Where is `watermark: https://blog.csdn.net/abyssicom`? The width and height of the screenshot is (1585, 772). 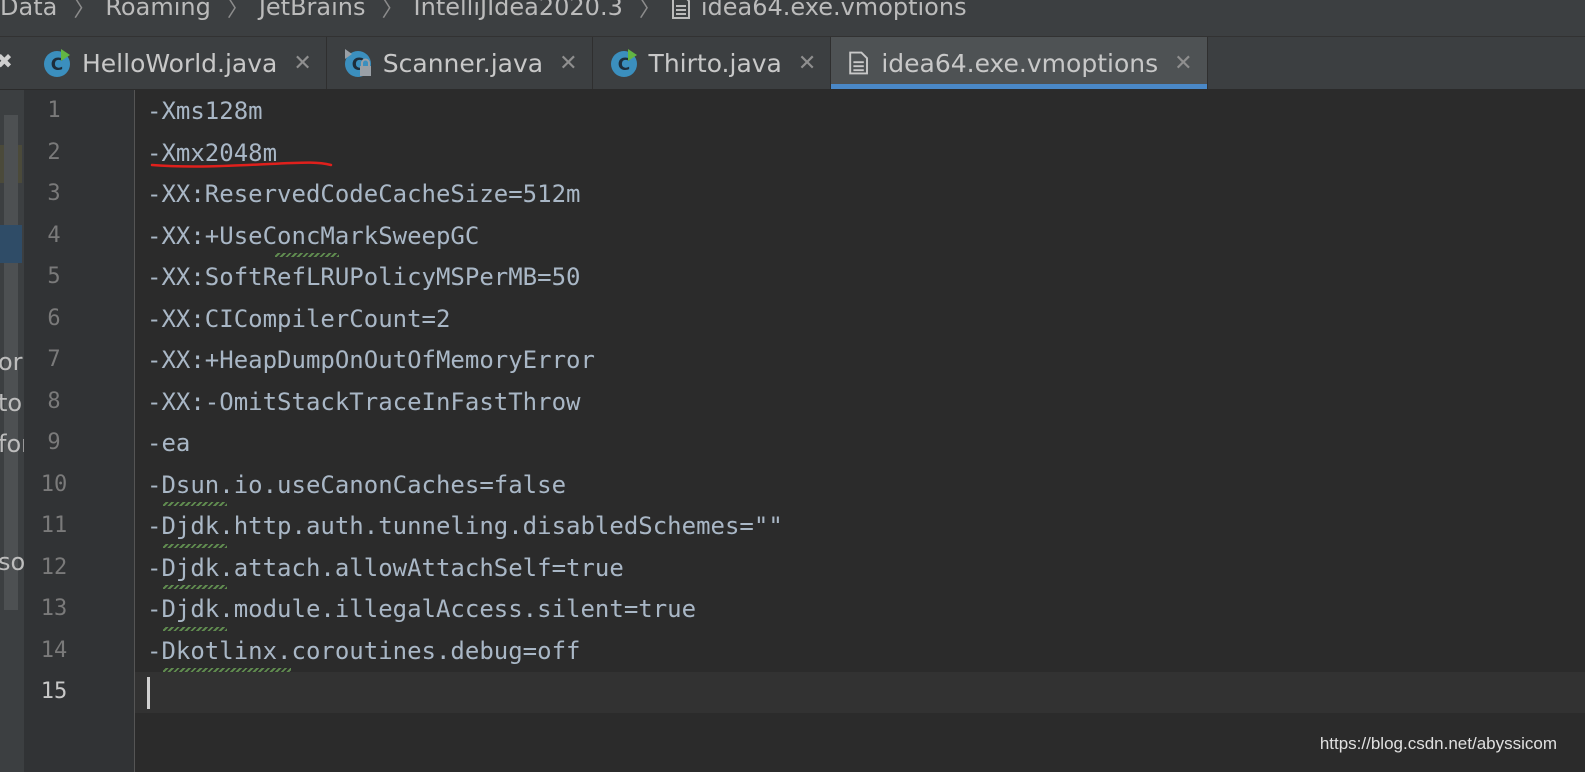
watermark: https://blog.csdn.net/abyssicom is located at coordinates (1438, 743).